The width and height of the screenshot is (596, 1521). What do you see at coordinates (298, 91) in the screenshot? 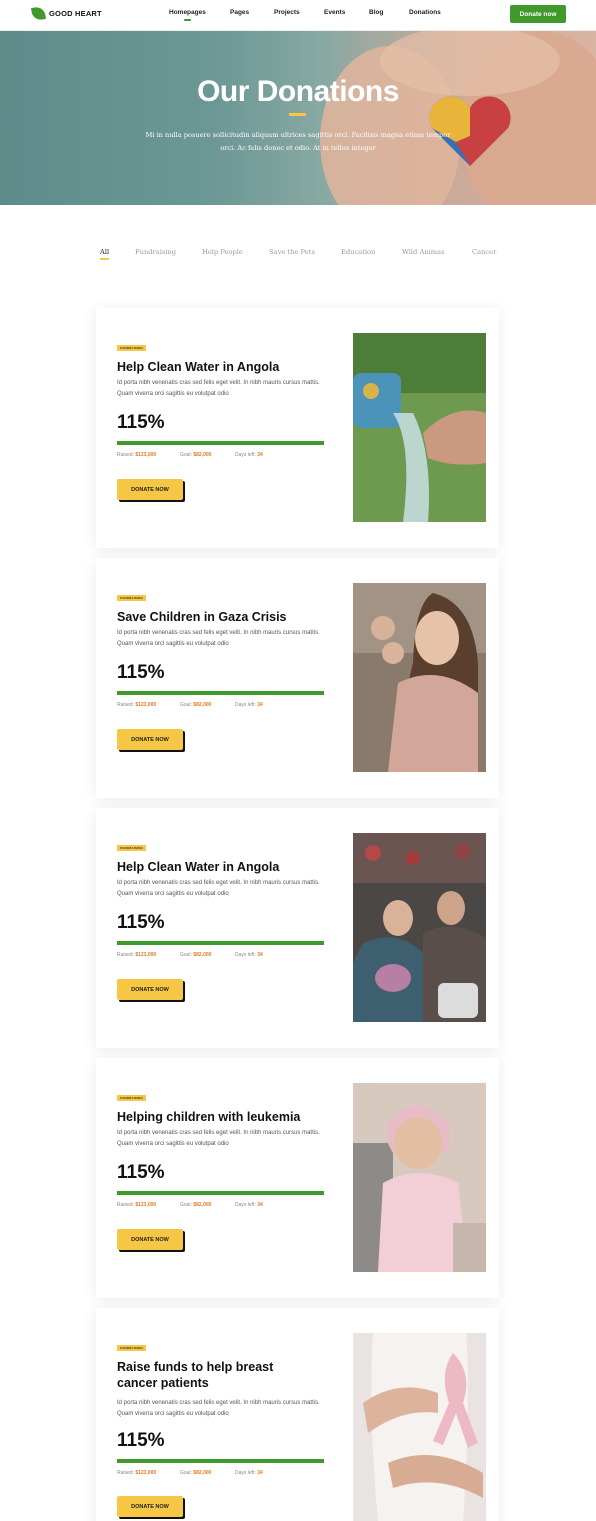
I see `page-title: Our Donations` at bounding box center [298, 91].